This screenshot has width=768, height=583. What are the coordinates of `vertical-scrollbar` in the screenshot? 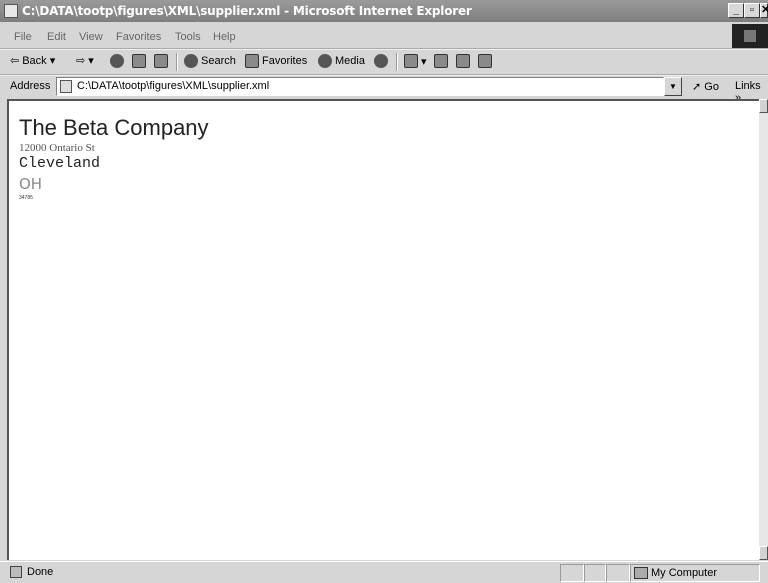 It's located at (763, 329).